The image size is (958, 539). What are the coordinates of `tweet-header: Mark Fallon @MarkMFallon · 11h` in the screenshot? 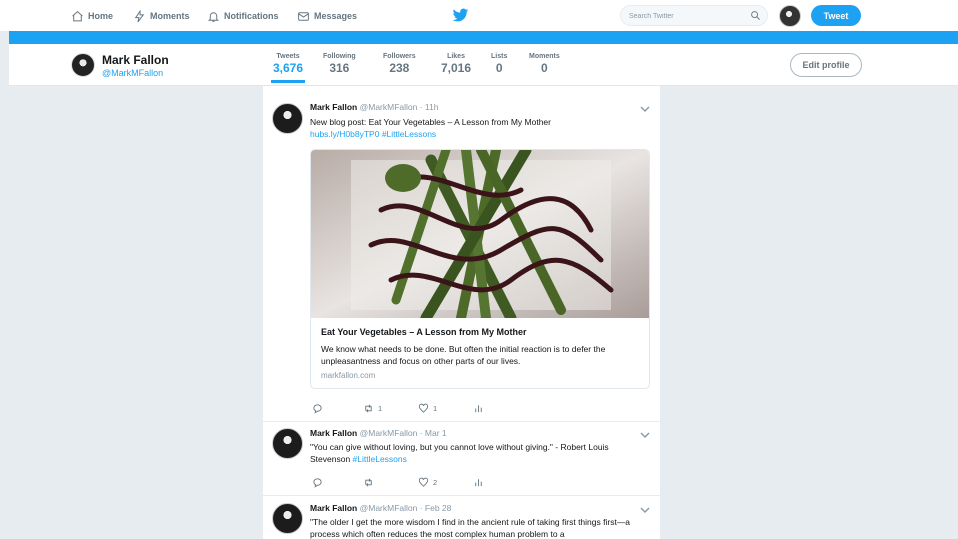 It's located at (374, 107).